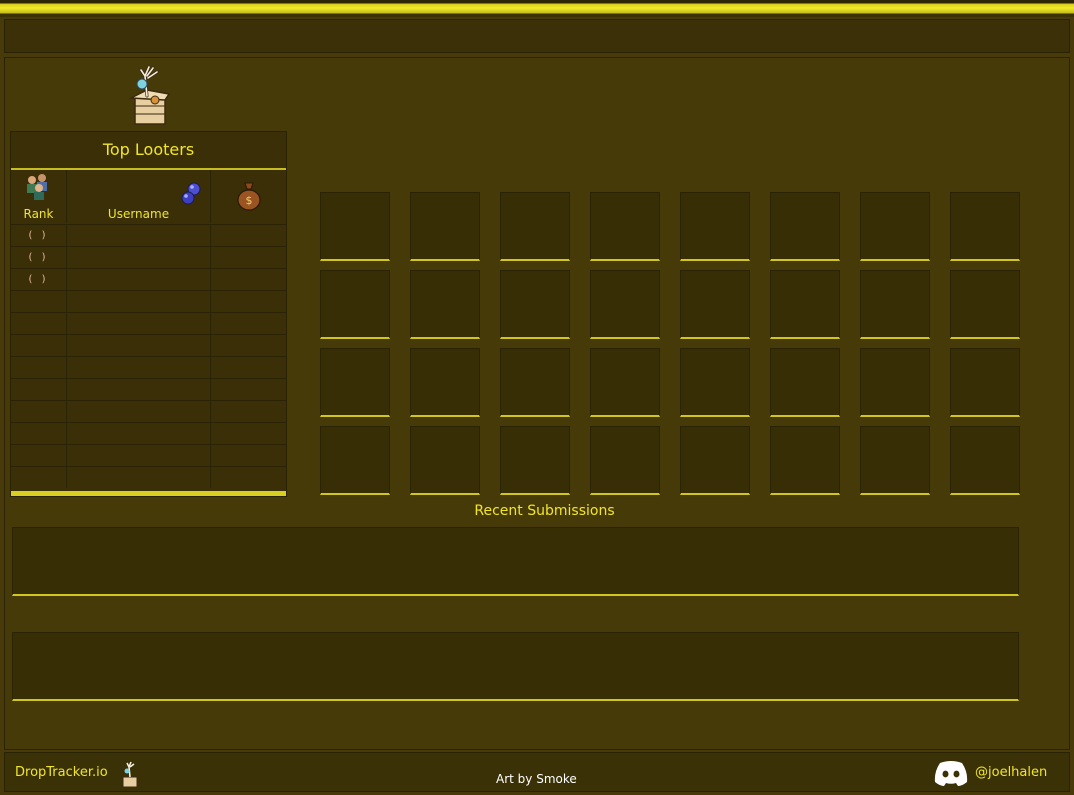 The height and width of the screenshot is (795, 1074). I want to click on looters-rows: ( ) ( ) ( ), so click(148, 356).